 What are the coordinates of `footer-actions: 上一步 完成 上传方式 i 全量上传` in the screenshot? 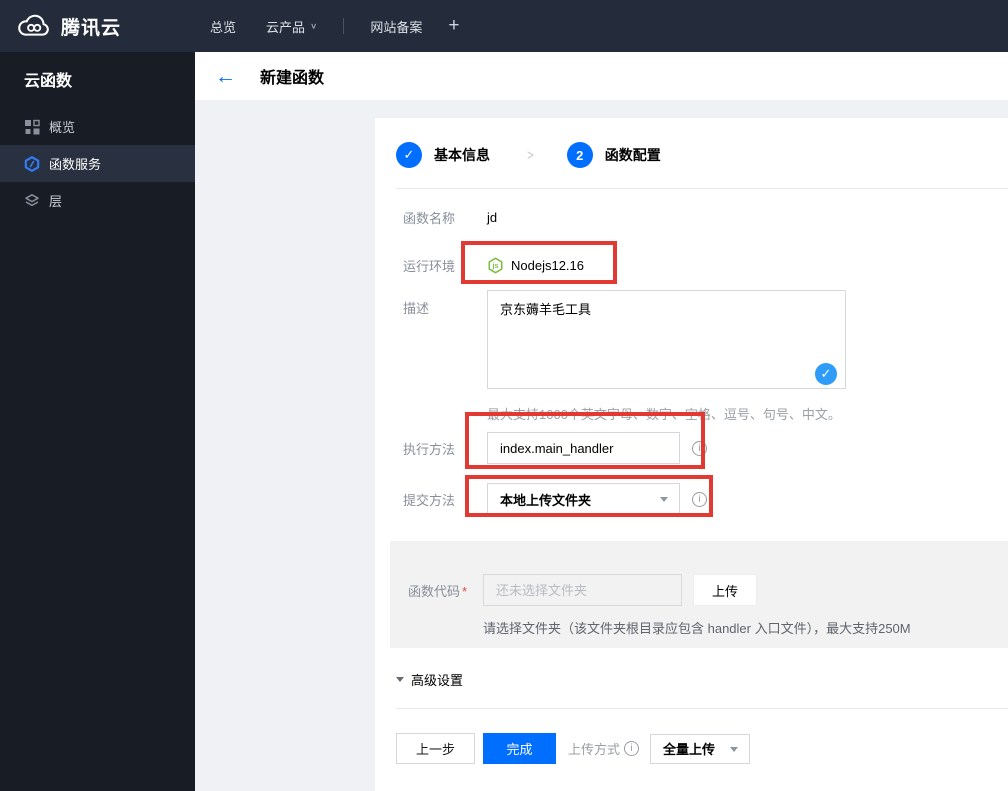 It's located at (702, 748).